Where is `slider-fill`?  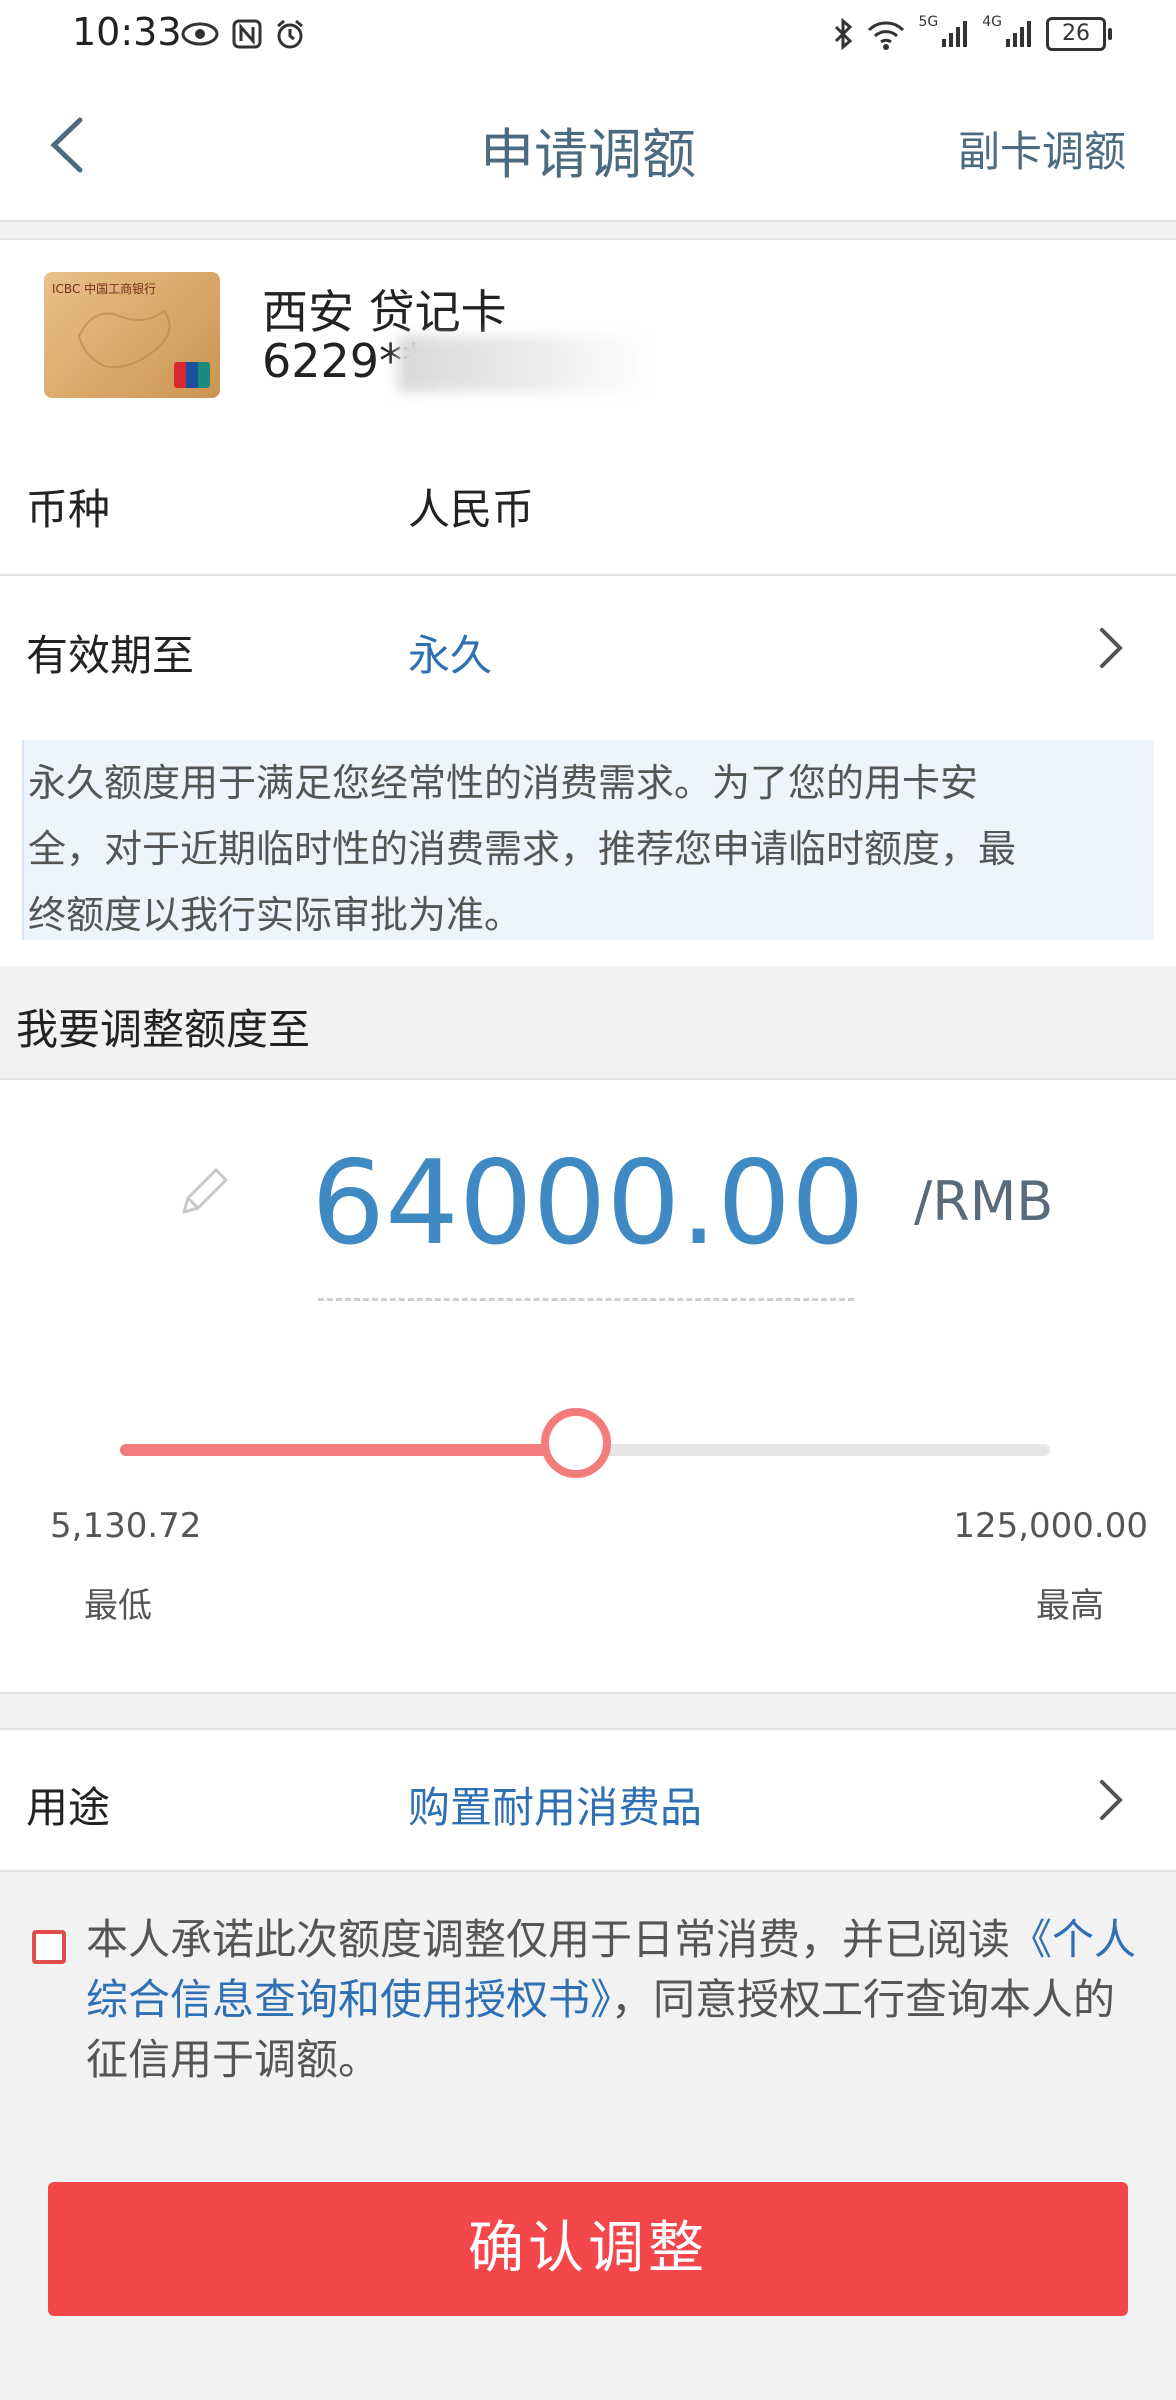 slider-fill is located at coordinates (348, 1450).